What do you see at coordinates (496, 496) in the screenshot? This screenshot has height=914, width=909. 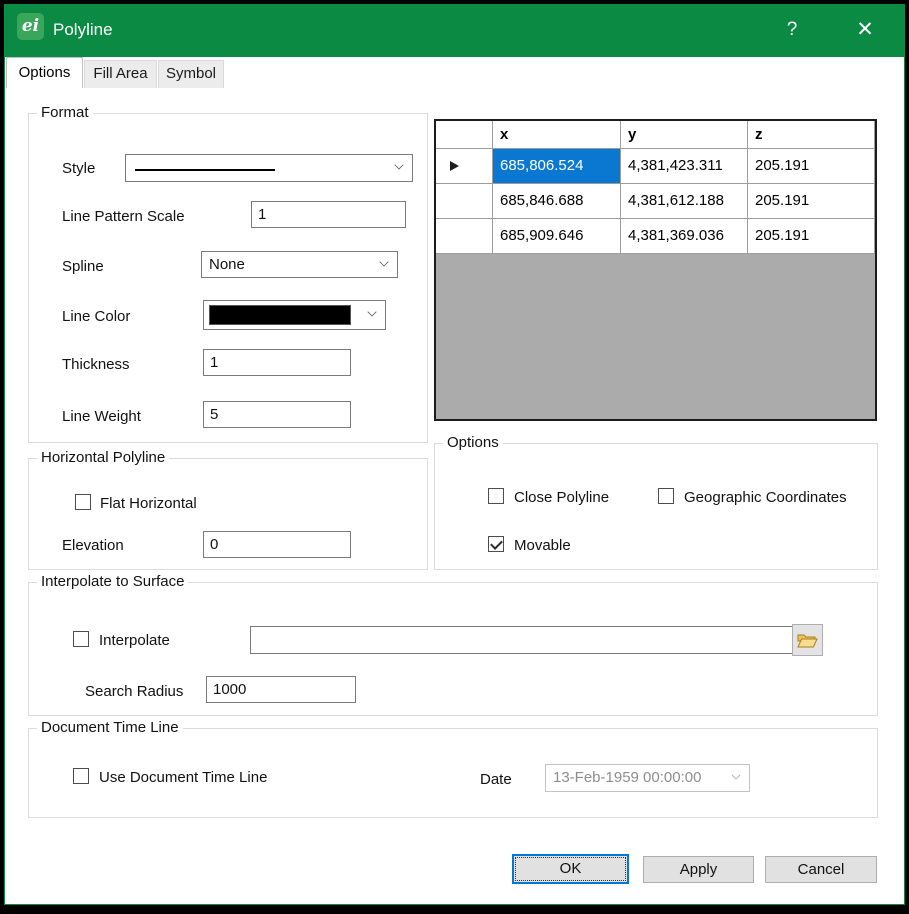 I see `close-polyline-checkbox` at bounding box center [496, 496].